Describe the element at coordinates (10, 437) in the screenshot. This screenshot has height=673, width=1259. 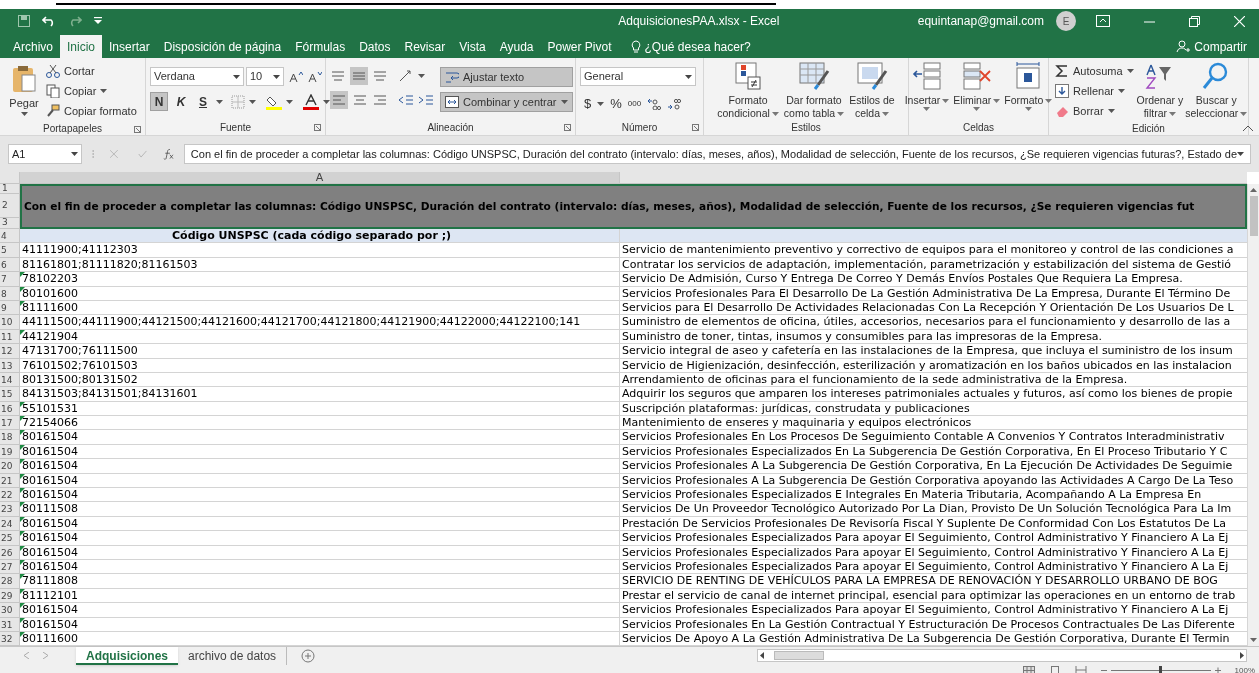
I see `row-header: 18` at that location.